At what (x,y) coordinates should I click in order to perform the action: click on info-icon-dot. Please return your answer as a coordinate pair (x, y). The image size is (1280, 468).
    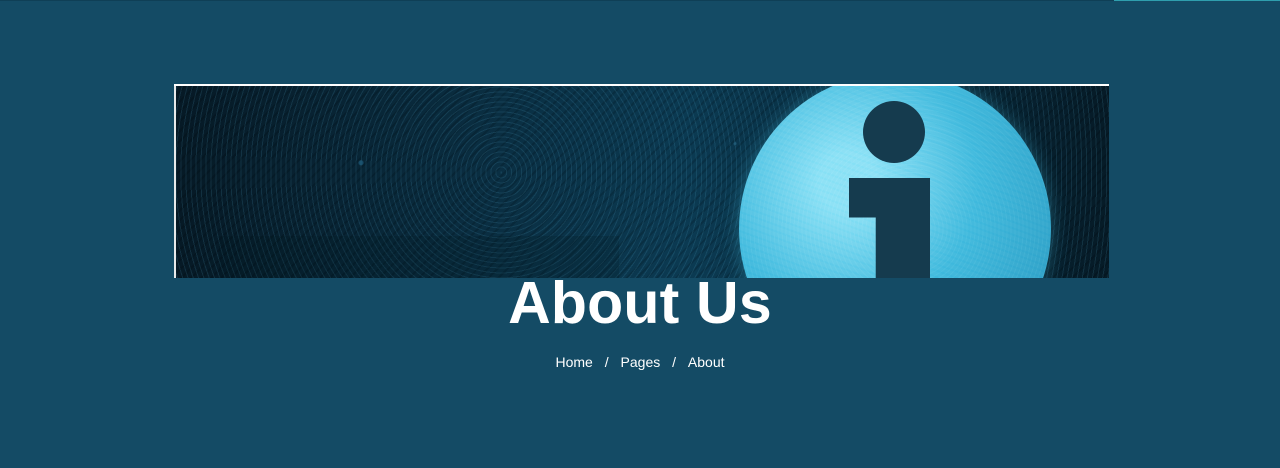
    Looking at the image, I should click on (894, 132).